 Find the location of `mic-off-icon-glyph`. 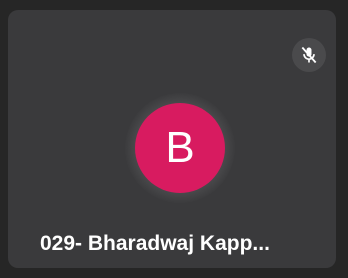

mic-off-icon-glyph is located at coordinates (309, 55).